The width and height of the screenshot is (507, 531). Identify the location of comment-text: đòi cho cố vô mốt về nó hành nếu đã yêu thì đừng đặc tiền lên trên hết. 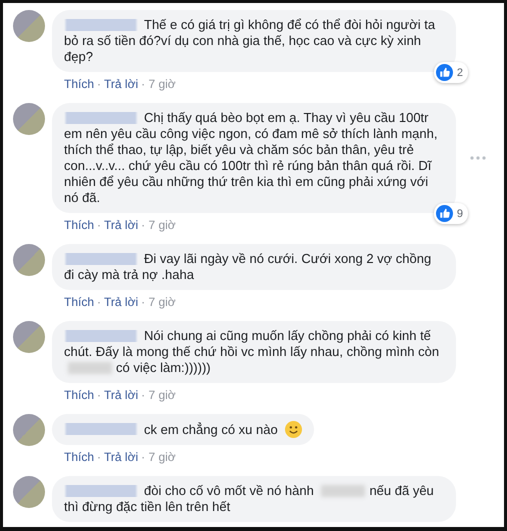
(249, 499).